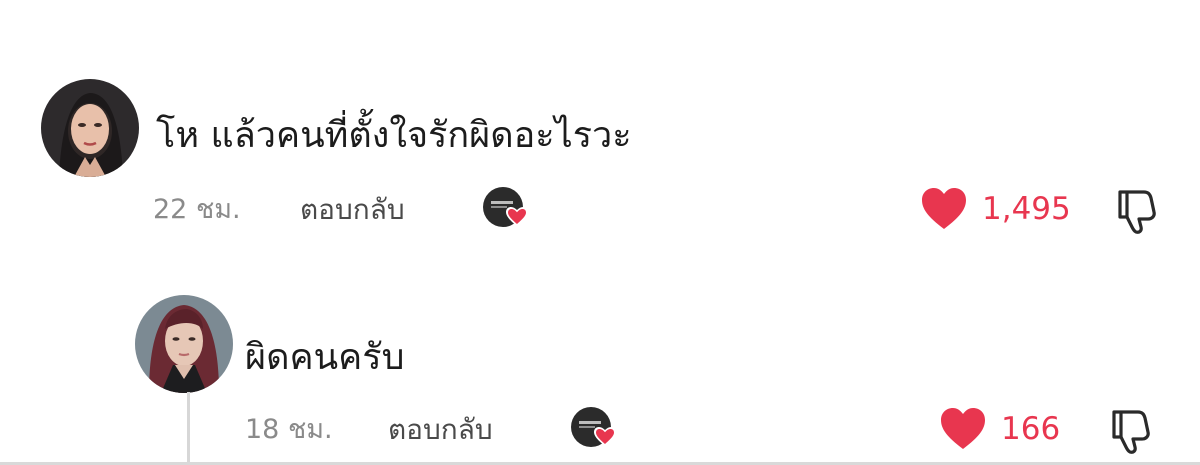 Image resolution: width=1200 pixels, height=465 pixels. What do you see at coordinates (289, 429) in the screenshot?
I see `comment-timestamp: 18 ชม.` at bounding box center [289, 429].